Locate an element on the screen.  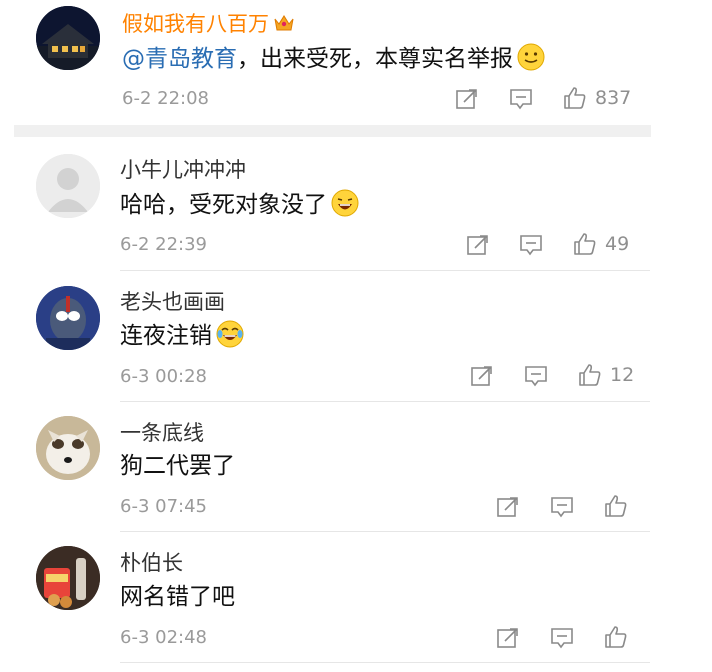
username: 小牛儿冲冲冲 is located at coordinates (183, 170).